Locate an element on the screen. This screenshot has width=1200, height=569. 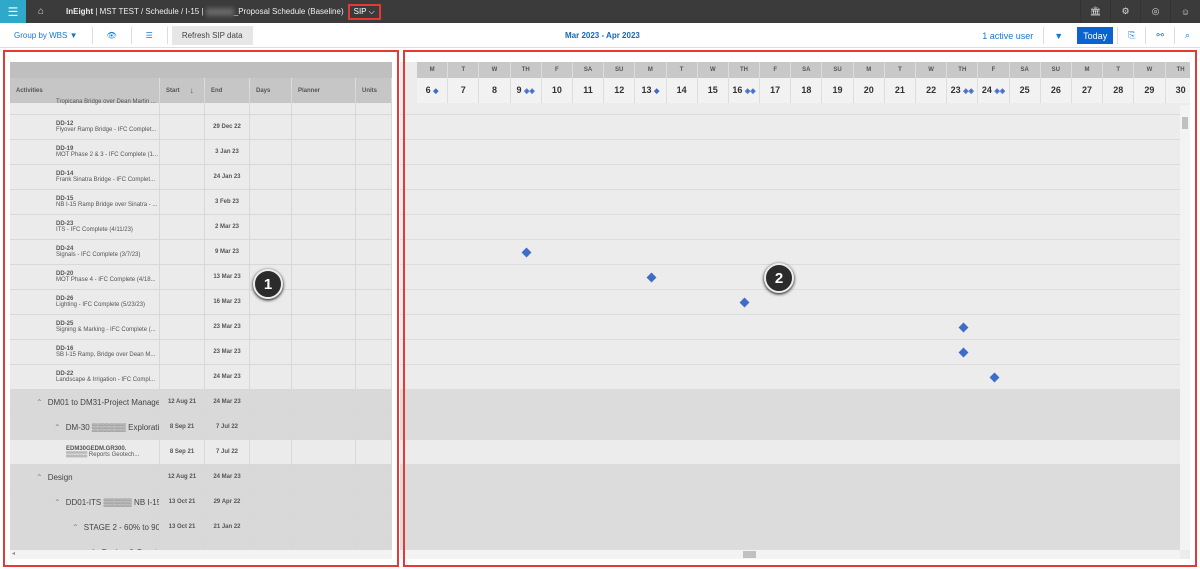
activity-cell: ⌃ DD01-ITS ▒▒▒▒▒ NB I-15 is located at coordinates (85, 502).